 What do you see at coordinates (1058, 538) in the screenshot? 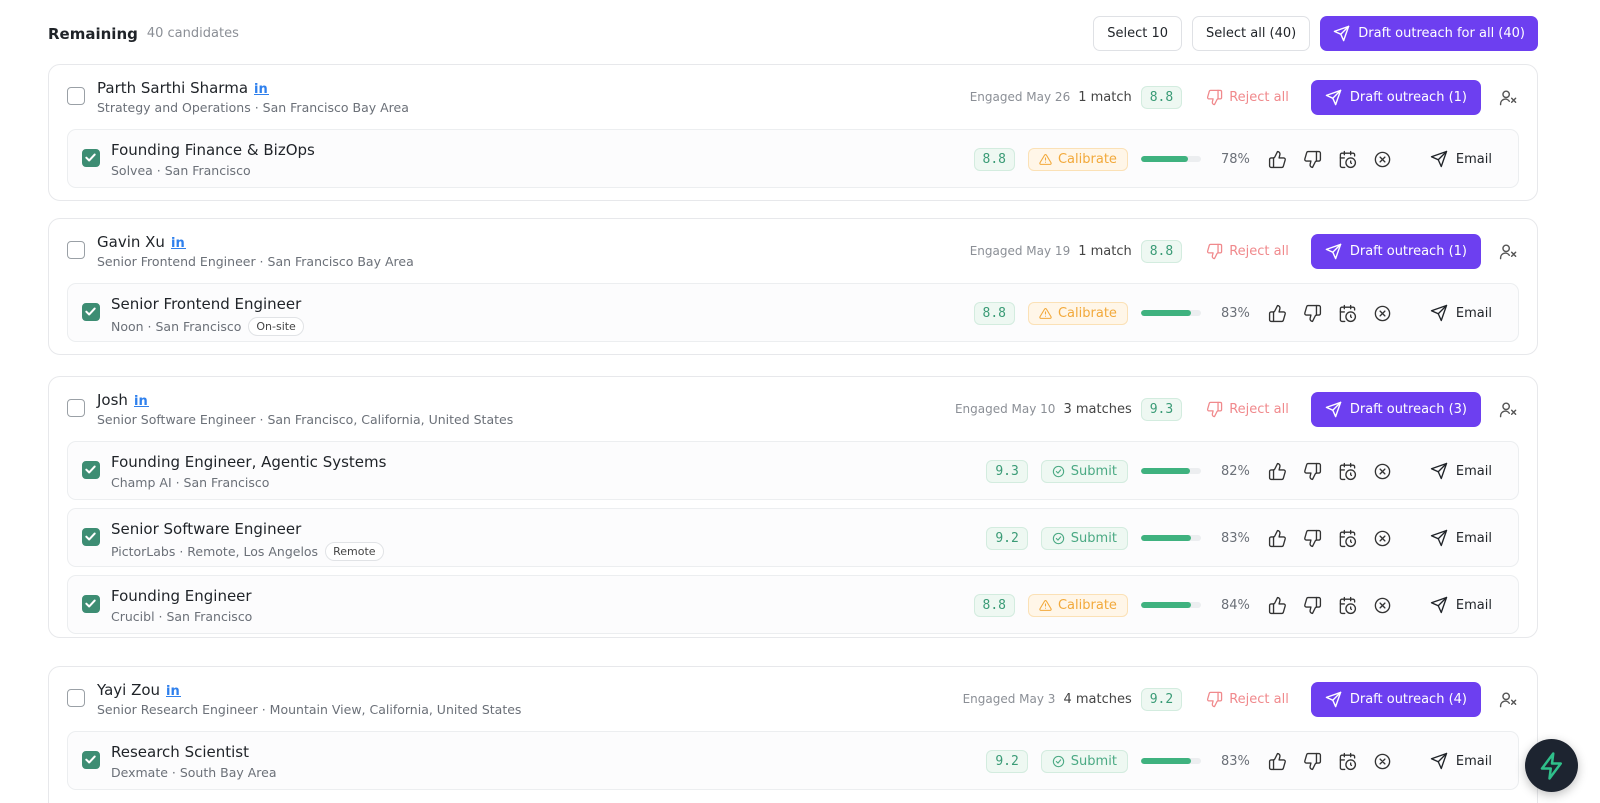
I see `check-circle-icon` at bounding box center [1058, 538].